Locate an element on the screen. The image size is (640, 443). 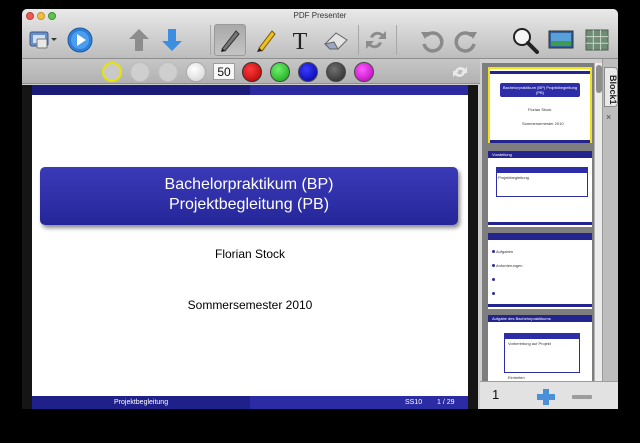
thumb-line: Projektbegleitung is located at coordinates (513, 177).